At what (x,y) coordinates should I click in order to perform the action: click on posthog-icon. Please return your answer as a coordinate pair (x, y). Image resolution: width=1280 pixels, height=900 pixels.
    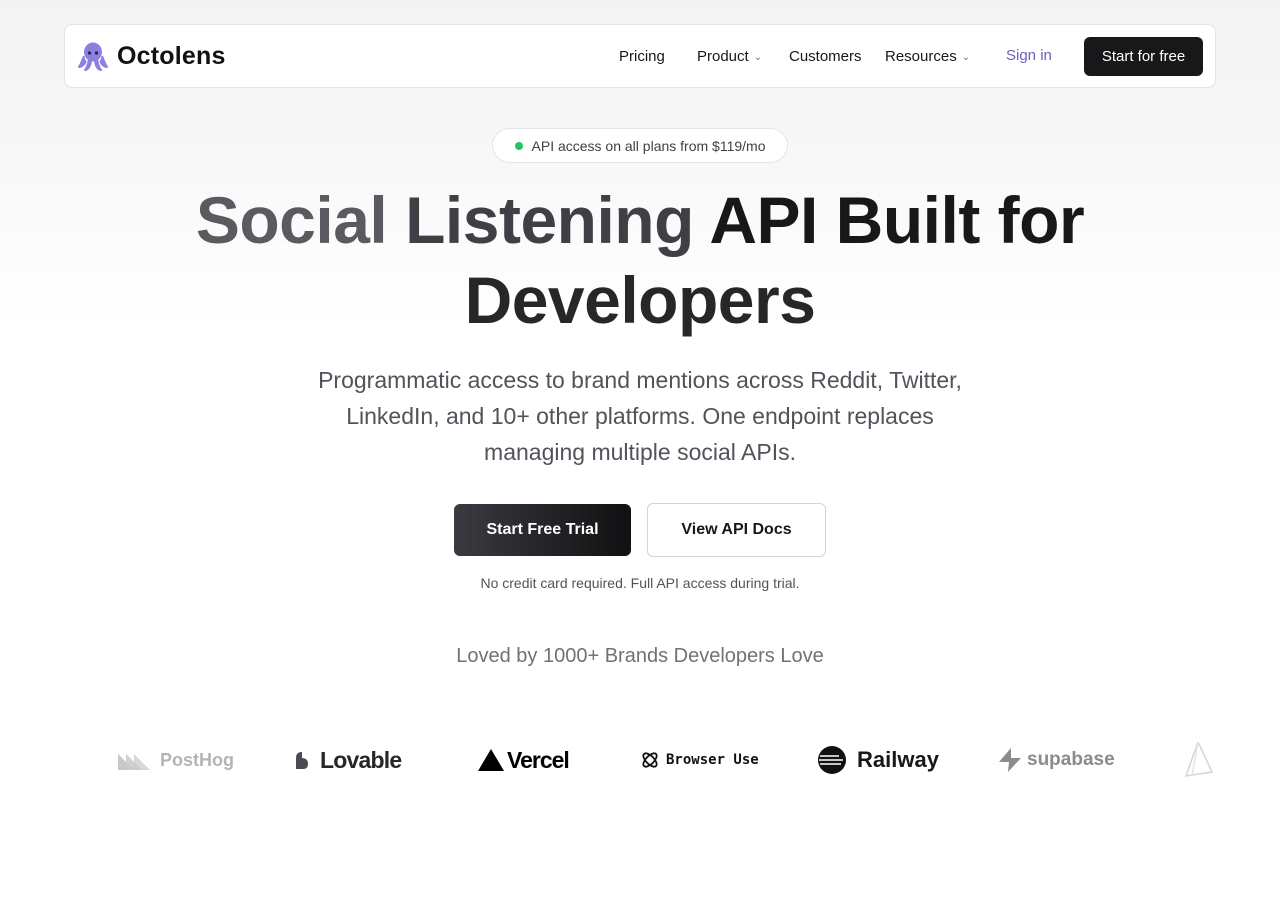
    Looking at the image, I should click on (134, 762).